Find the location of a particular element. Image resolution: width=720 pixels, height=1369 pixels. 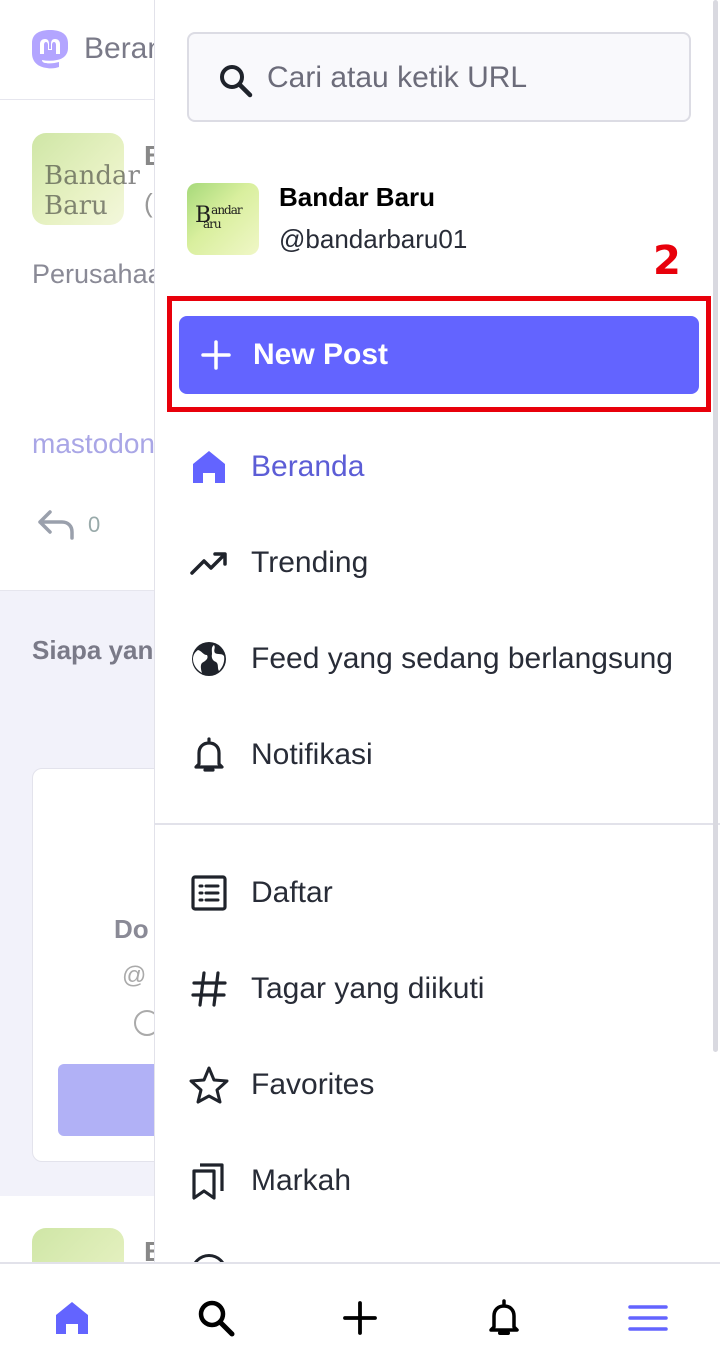

bottom-tab-bar is located at coordinates (360, 1315).